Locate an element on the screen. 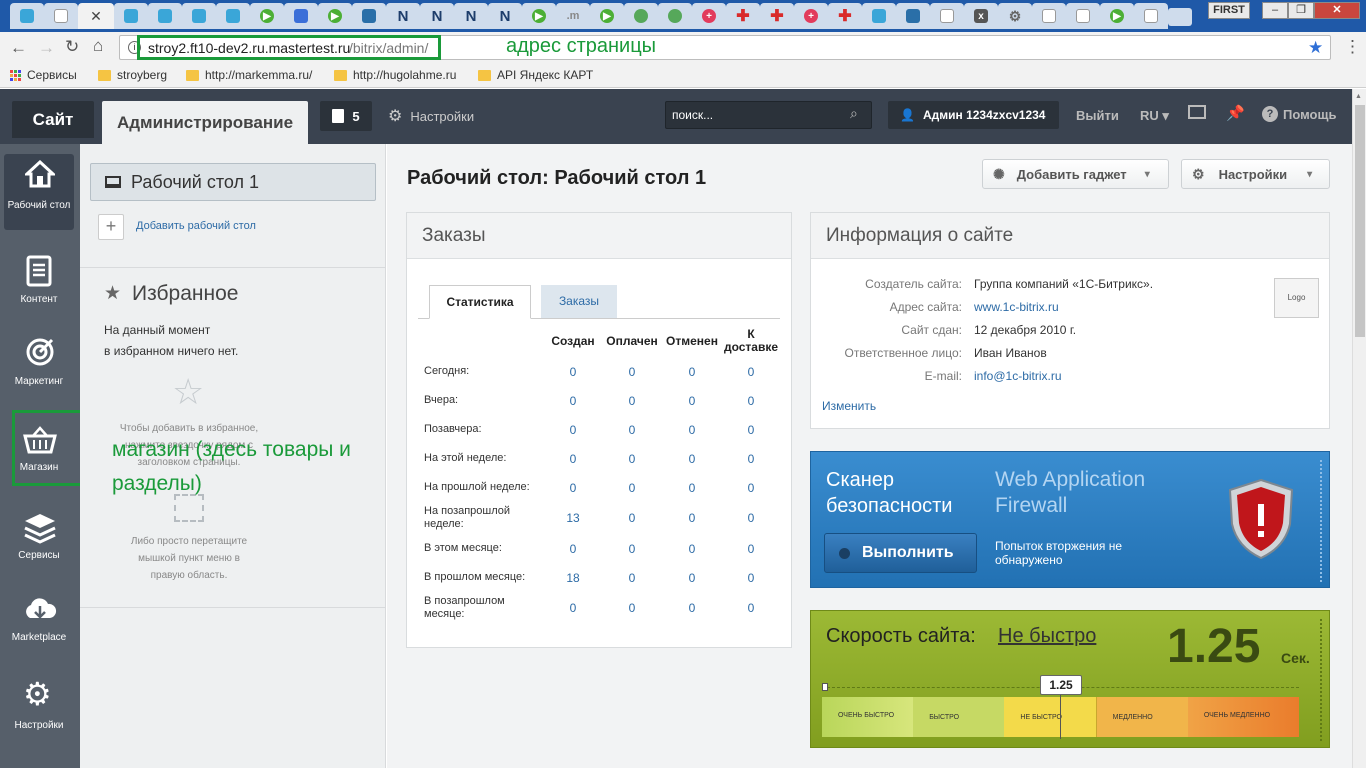 This screenshot has width=1366, height=768. order-count-link: 13 is located at coordinates (573, 518).